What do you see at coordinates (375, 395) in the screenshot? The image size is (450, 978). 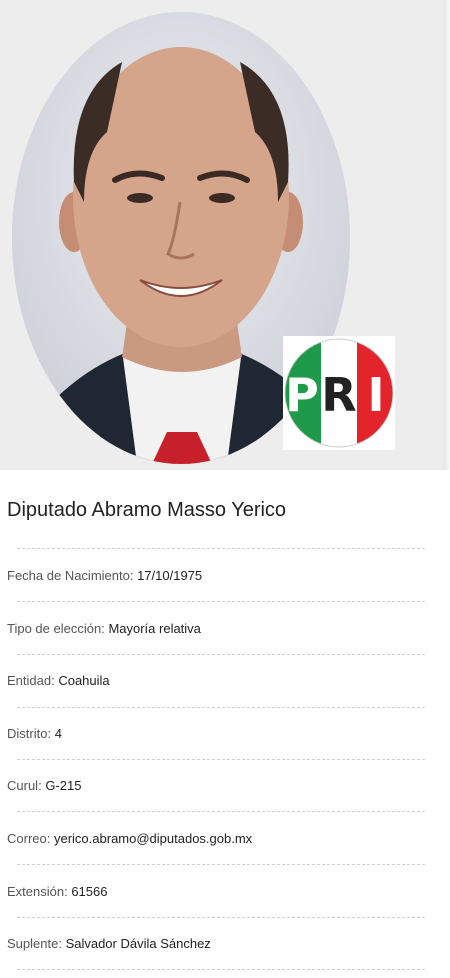 I see `party-letter: I` at bounding box center [375, 395].